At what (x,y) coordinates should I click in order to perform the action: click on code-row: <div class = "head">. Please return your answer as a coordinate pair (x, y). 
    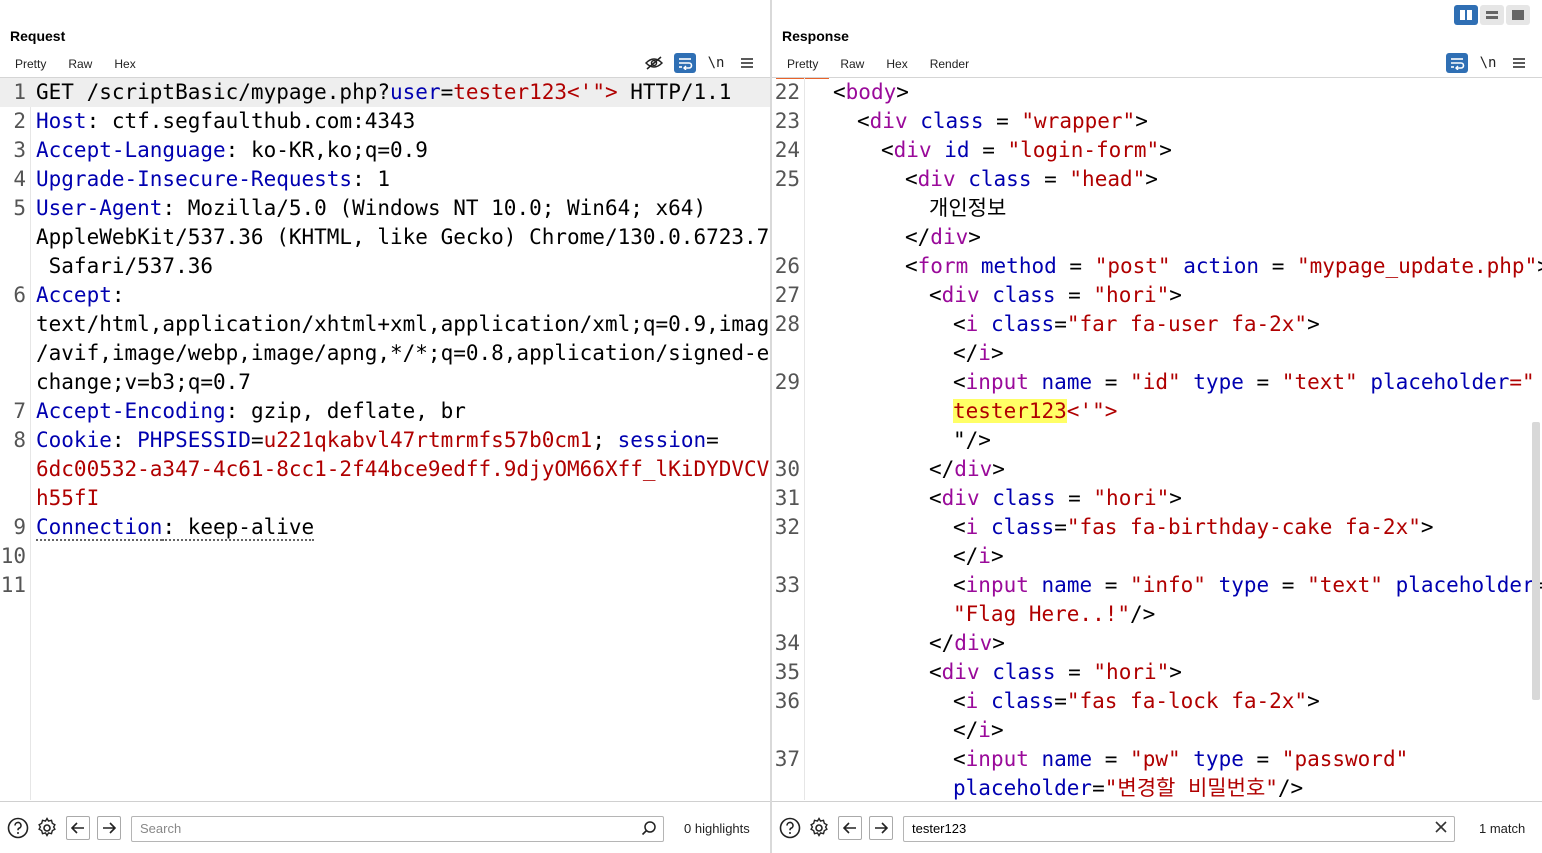
    Looking at the image, I should click on (1157, 179).